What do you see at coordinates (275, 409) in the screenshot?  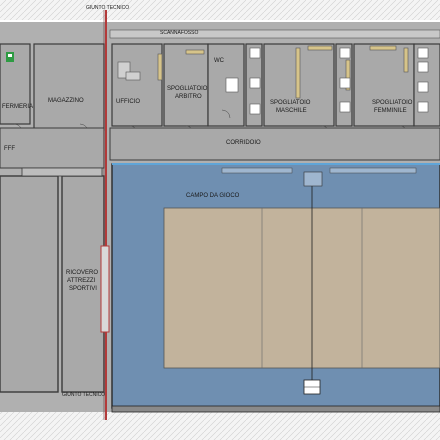 I see `hall-bottom-wall` at bounding box center [275, 409].